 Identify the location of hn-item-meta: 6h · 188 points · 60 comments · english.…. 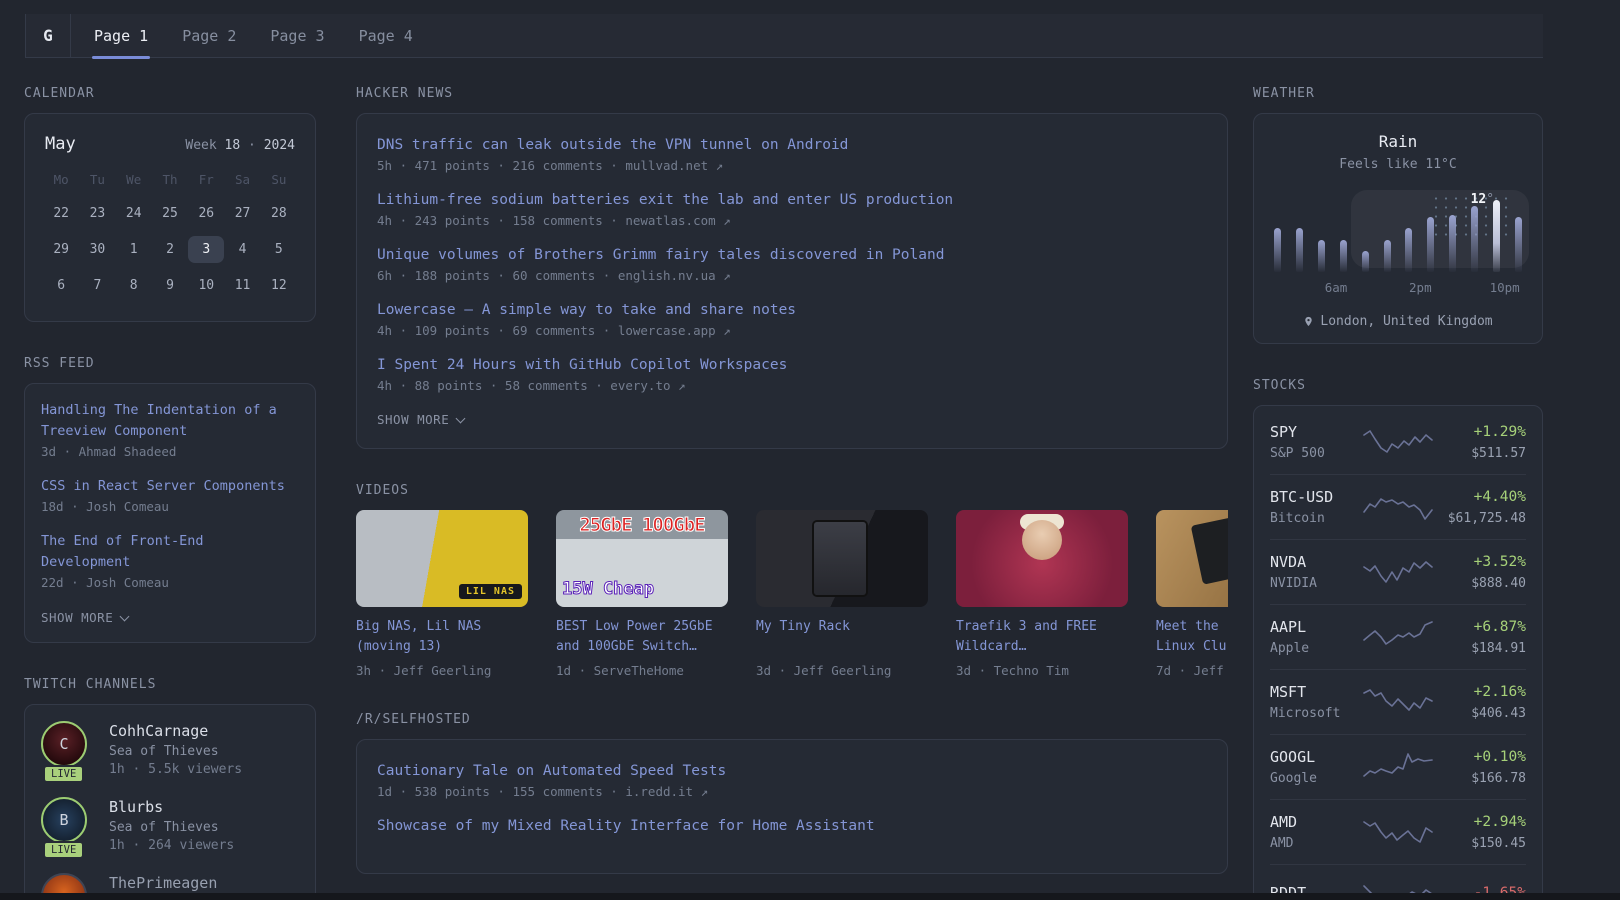
(554, 275).